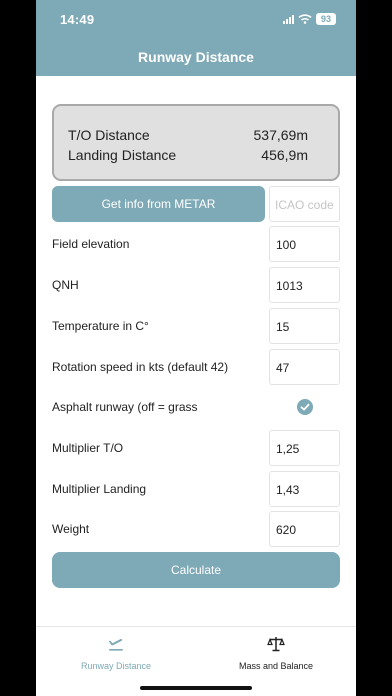 The width and height of the screenshot is (392, 696). Describe the element at coordinates (91, 244) in the screenshot. I see `field-elevation-label: Field elevation` at that location.